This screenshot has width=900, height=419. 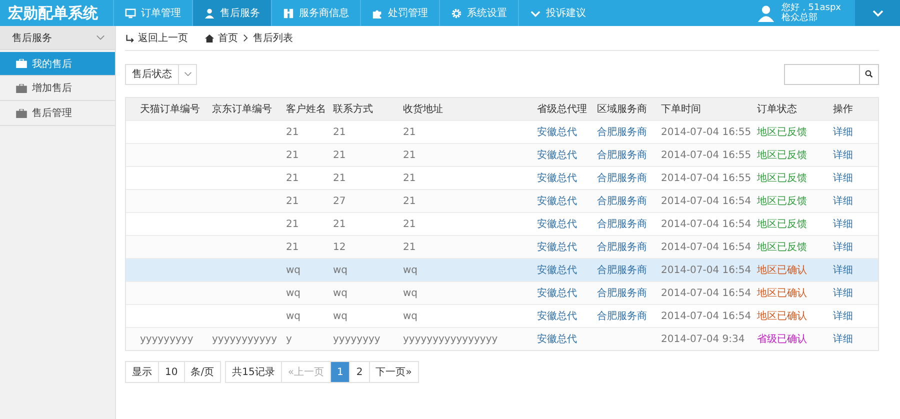 What do you see at coordinates (221, 38) in the screenshot?
I see `home-link: 首页` at bounding box center [221, 38].